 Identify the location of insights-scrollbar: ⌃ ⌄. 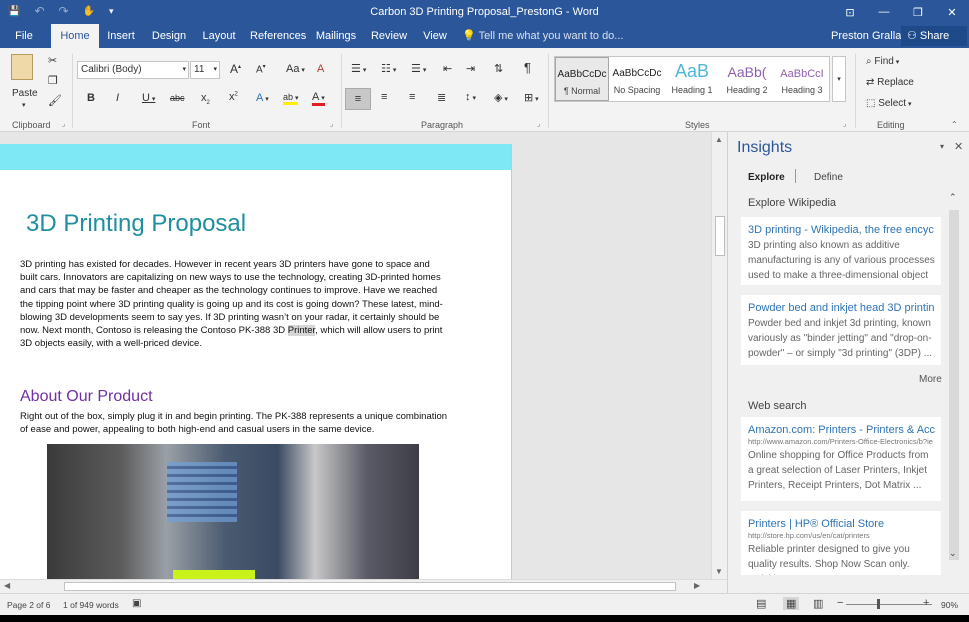
(954, 378).